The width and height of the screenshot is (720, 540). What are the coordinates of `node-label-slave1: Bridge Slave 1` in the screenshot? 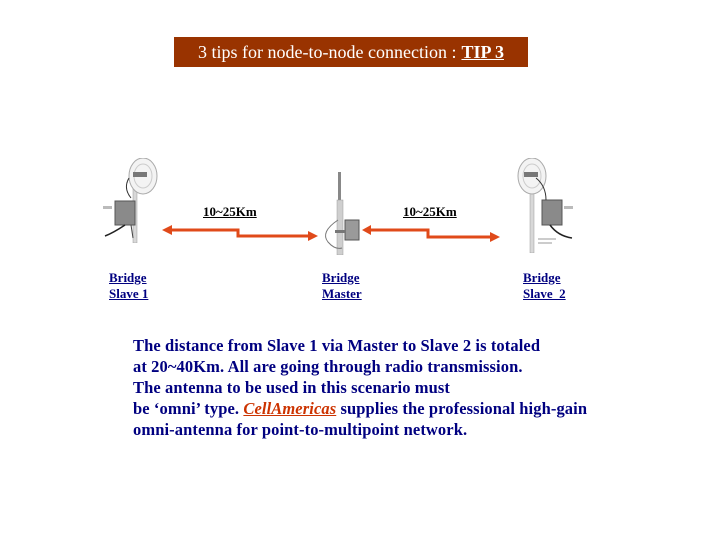 It's located at (128, 286).